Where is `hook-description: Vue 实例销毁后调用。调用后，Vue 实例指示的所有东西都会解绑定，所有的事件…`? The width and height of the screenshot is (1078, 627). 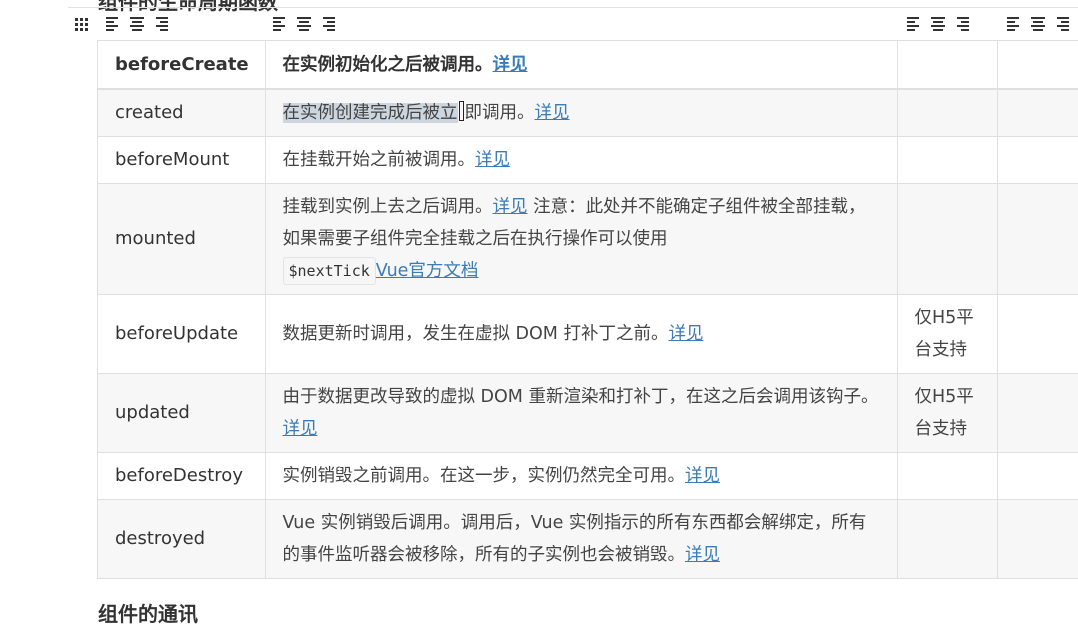 hook-description: Vue 实例销毁后调用。调用后，Vue 实例指示的所有东西都会解绑定，所有的事件… is located at coordinates (581, 539).